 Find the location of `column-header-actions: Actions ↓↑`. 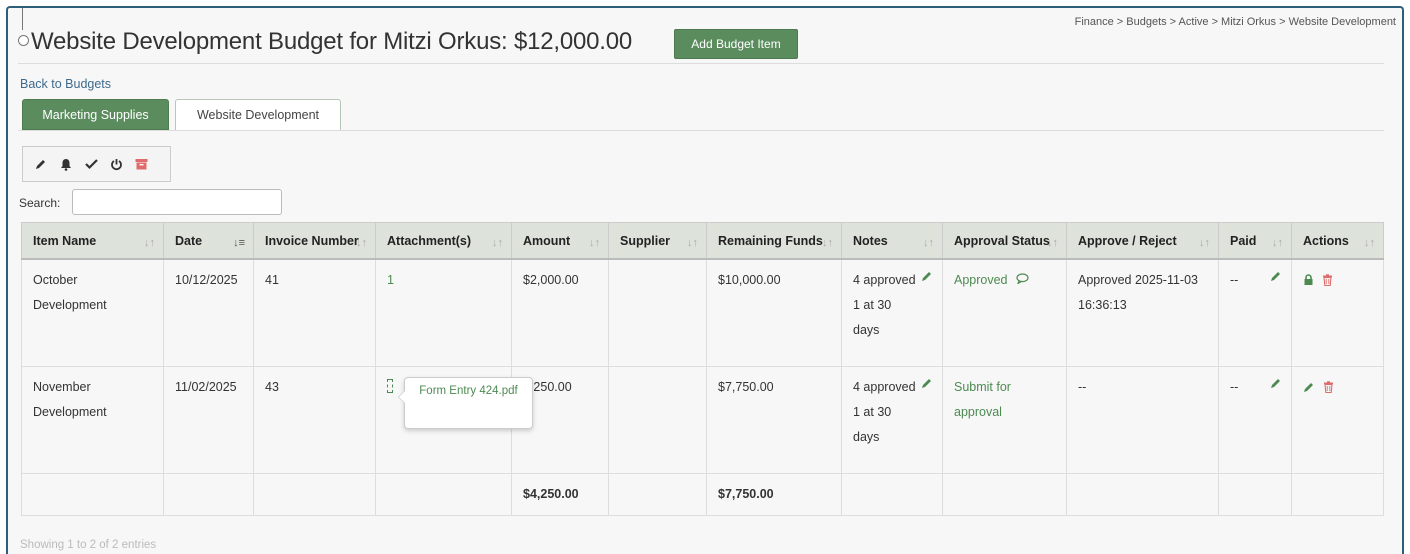

column-header-actions: Actions ↓↑ is located at coordinates (1337, 241).